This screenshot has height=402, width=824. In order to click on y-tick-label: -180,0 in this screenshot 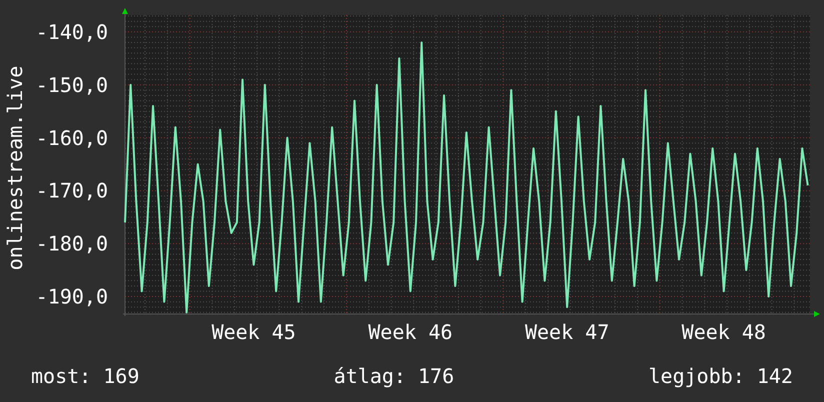, I will do `click(72, 244)`.